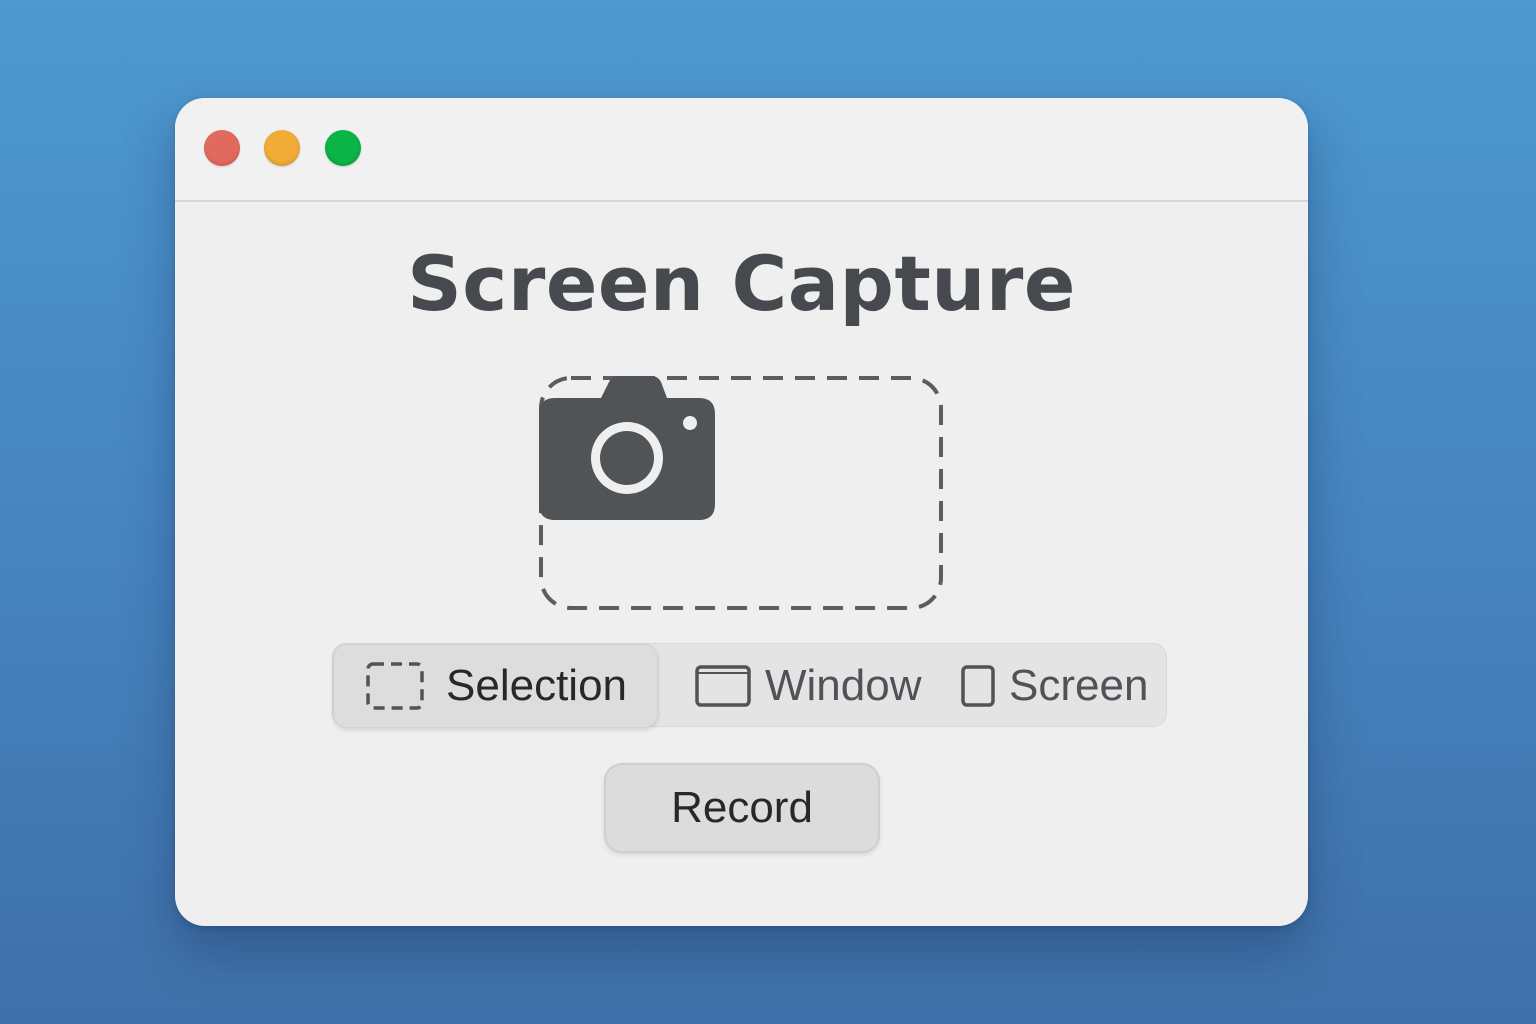 The width and height of the screenshot is (1536, 1024). I want to click on mode-screen-button: Screen, so click(1061, 686).